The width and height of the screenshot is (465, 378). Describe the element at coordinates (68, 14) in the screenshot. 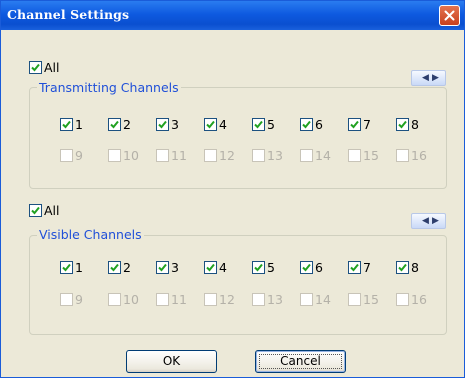

I see `window-title: Channel Settings` at that location.